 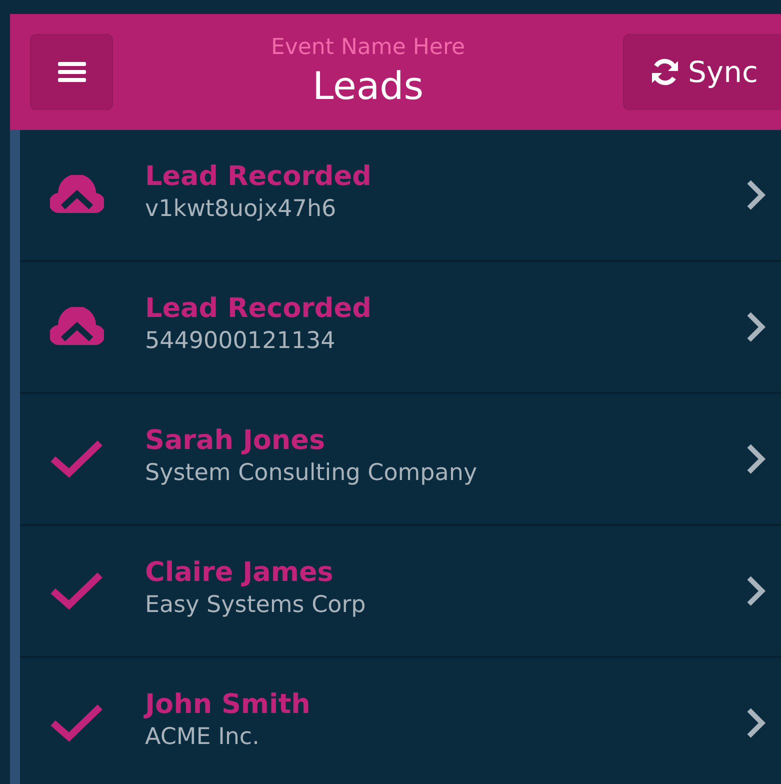 I want to click on event-name: Event Name Here, so click(x=368, y=48).